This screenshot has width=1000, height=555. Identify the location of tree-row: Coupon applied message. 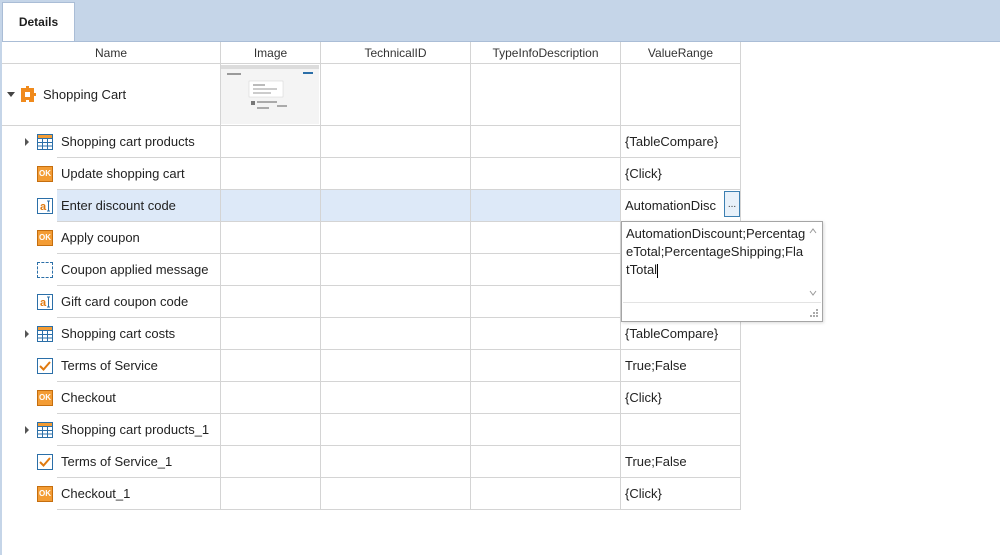
(139, 270).